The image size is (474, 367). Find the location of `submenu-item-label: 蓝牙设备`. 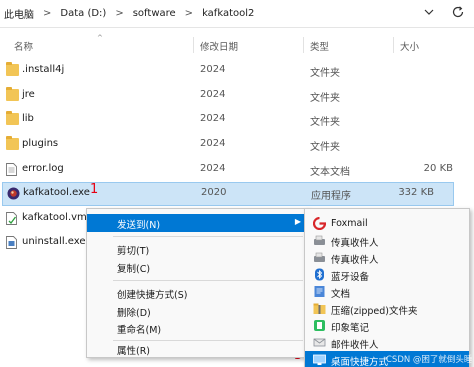

submenu-item-label: 蓝牙设备 is located at coordinates (350, 277).